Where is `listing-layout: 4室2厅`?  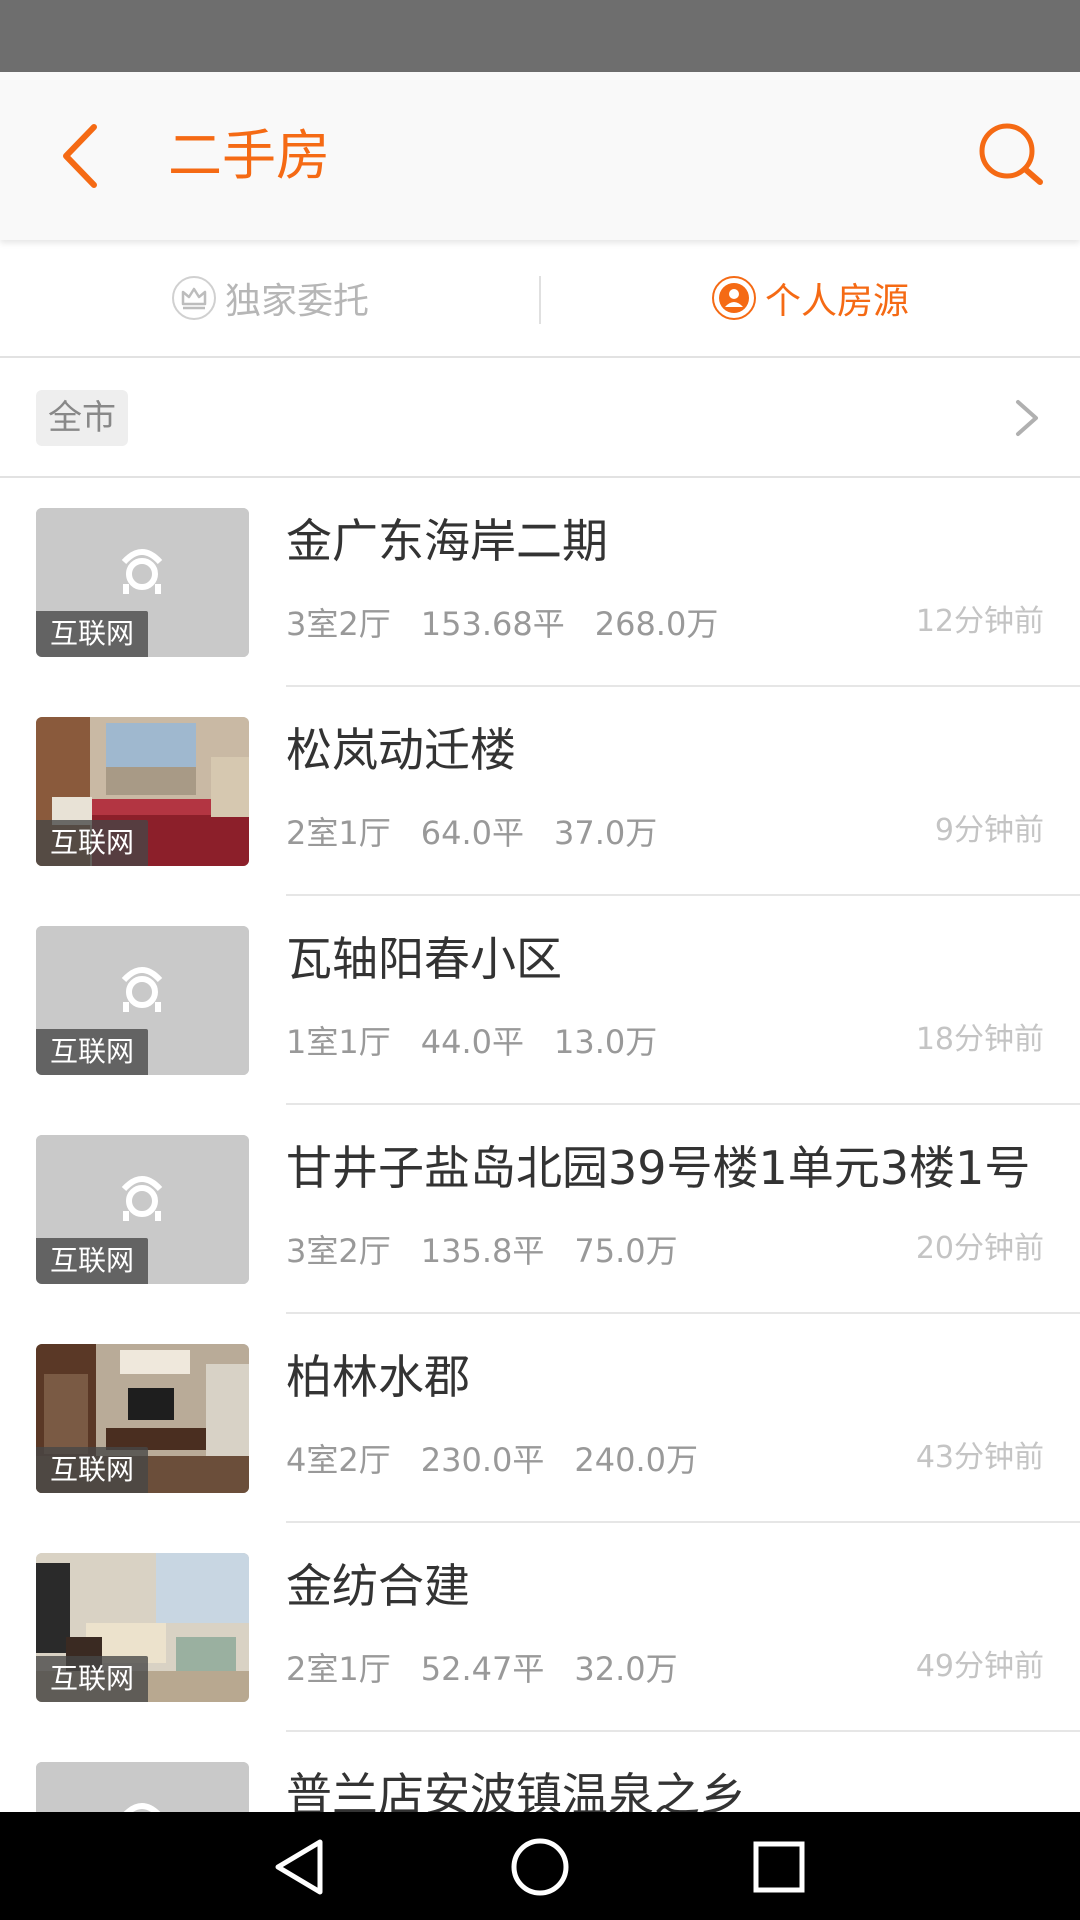 listing-layout: 4室2厅 is located at coordinates (338, 1460).